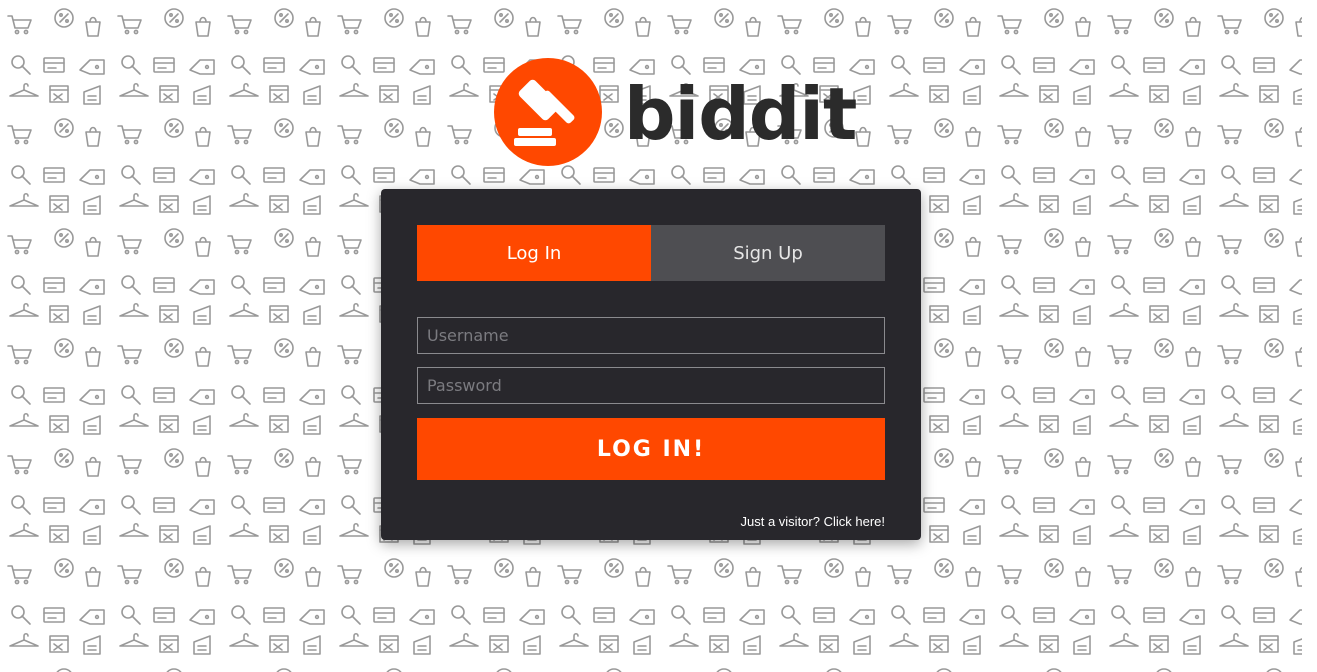  I want to click on biddit-logo: biddit, so click(675, 112).